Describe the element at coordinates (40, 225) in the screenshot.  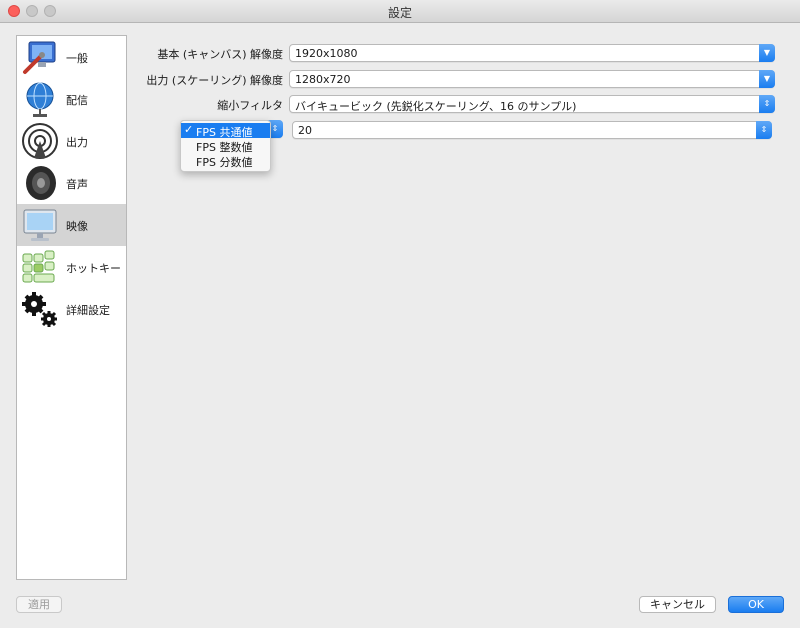
I see `display-icon` at that location.